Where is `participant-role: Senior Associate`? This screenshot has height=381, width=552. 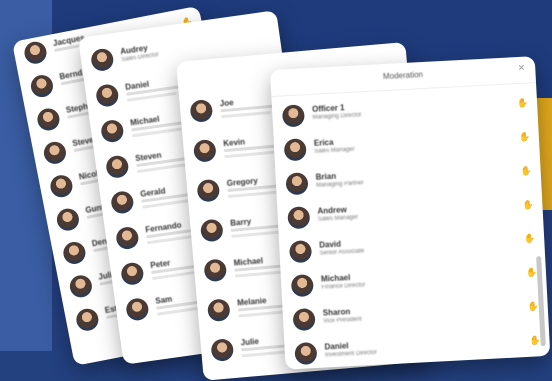 participant-role: Senior Associate is located at coordinates (342, 252).